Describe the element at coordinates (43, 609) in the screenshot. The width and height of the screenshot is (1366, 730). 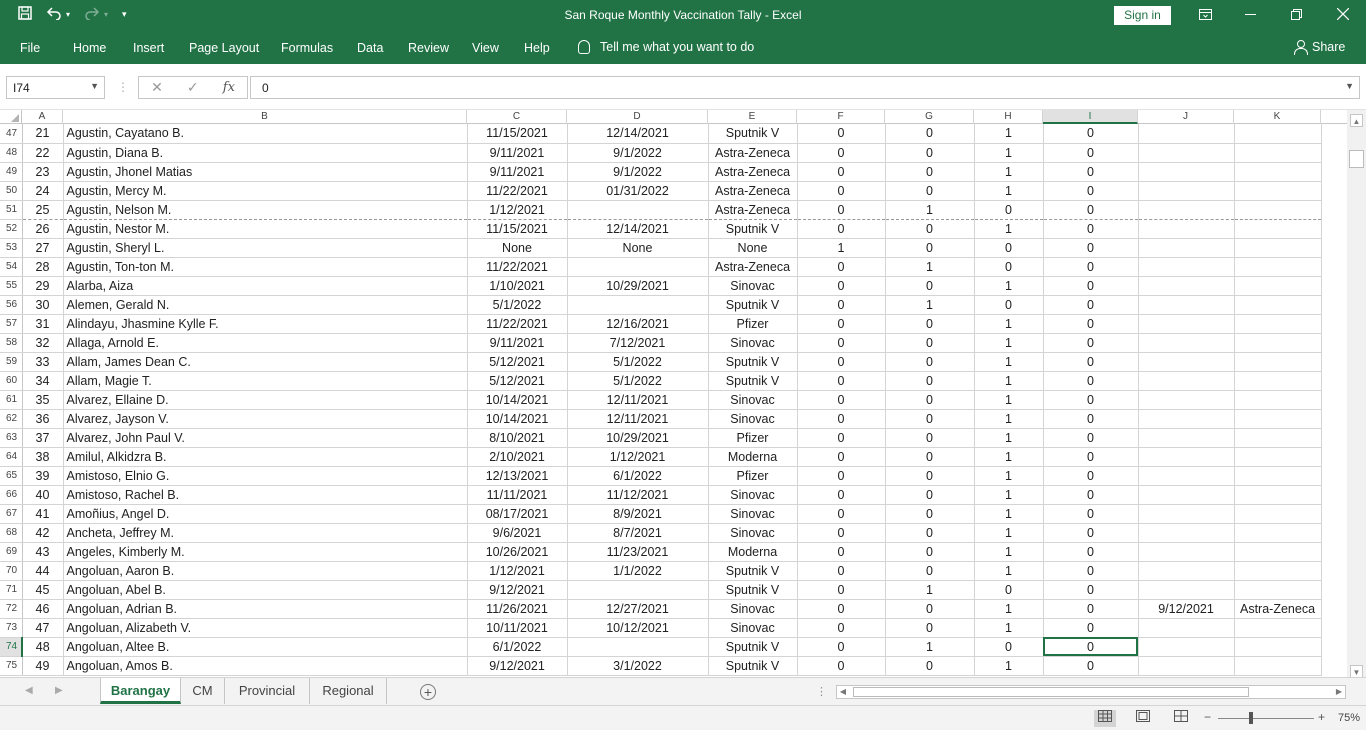
I see `cell-a: 46` at that location.